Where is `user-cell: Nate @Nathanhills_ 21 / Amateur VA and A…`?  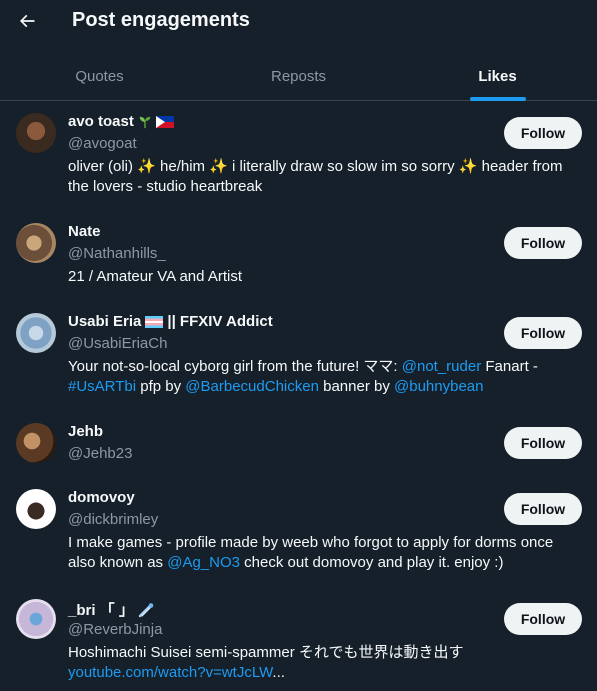 user-cell: Nate @Nathanhills_ 21 / Amateur VA and A… is located at coordinates (298, 256).